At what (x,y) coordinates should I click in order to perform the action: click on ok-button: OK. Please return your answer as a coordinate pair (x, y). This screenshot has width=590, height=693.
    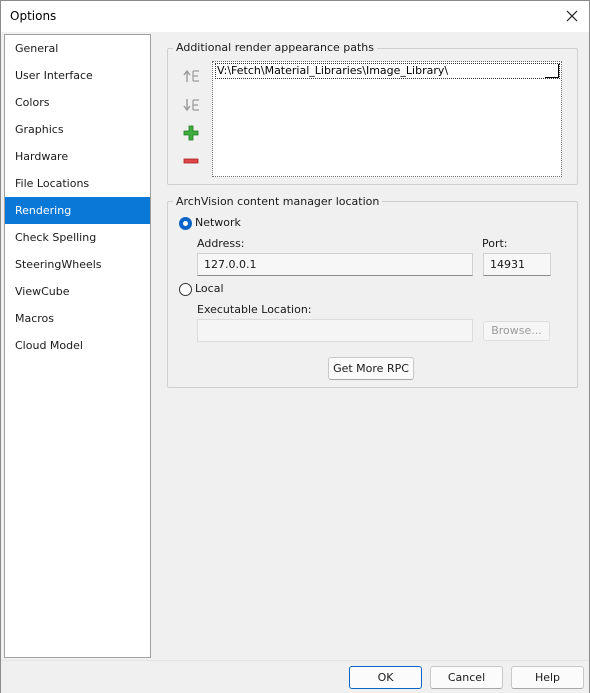
    Looking at the image, I should click on (385, 677).